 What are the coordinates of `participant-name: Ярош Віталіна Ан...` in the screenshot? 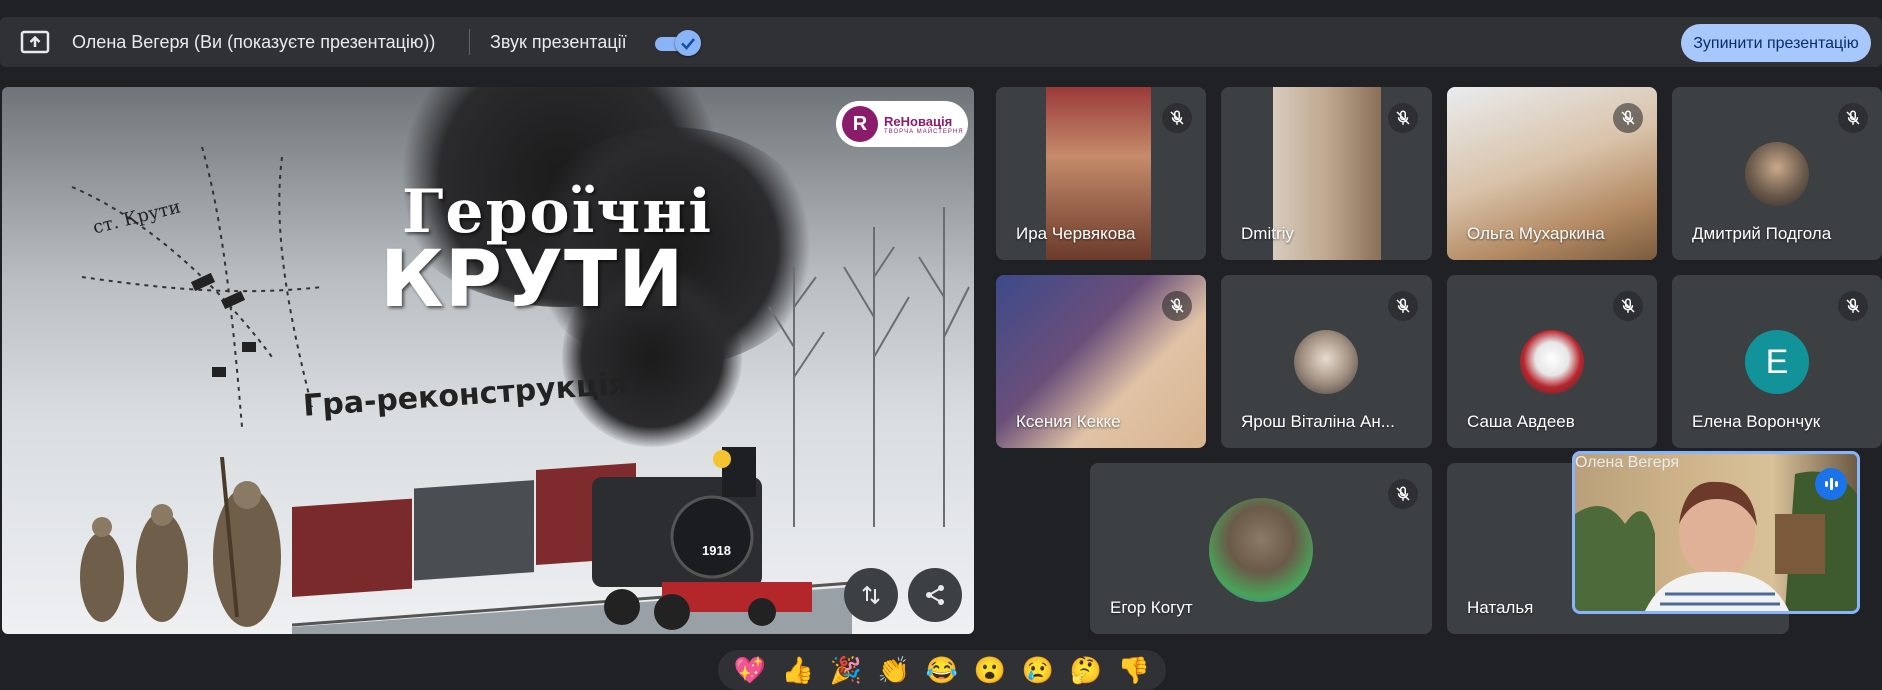 It's located at (1318, 421).